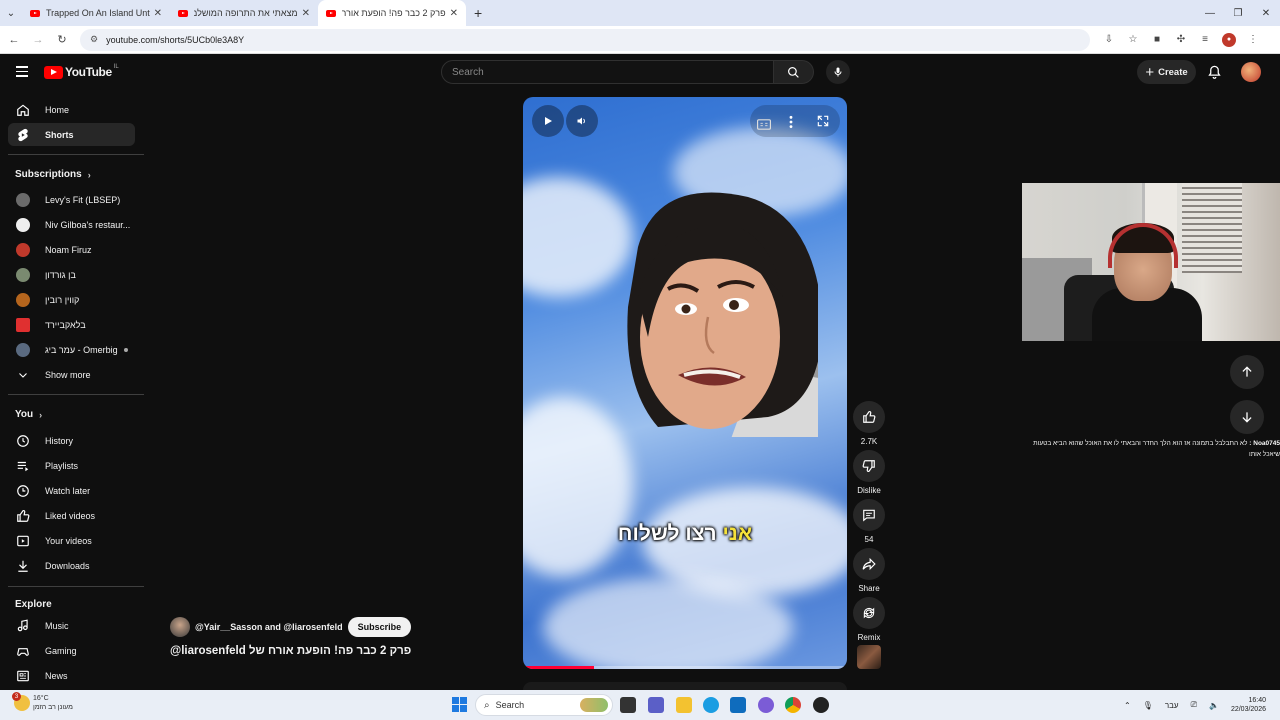 The image size is (1280, 720). Describe the element at coordinates (1127, 705) in the screenshot. I see `chevron-up-icon: ⌃` at that location.